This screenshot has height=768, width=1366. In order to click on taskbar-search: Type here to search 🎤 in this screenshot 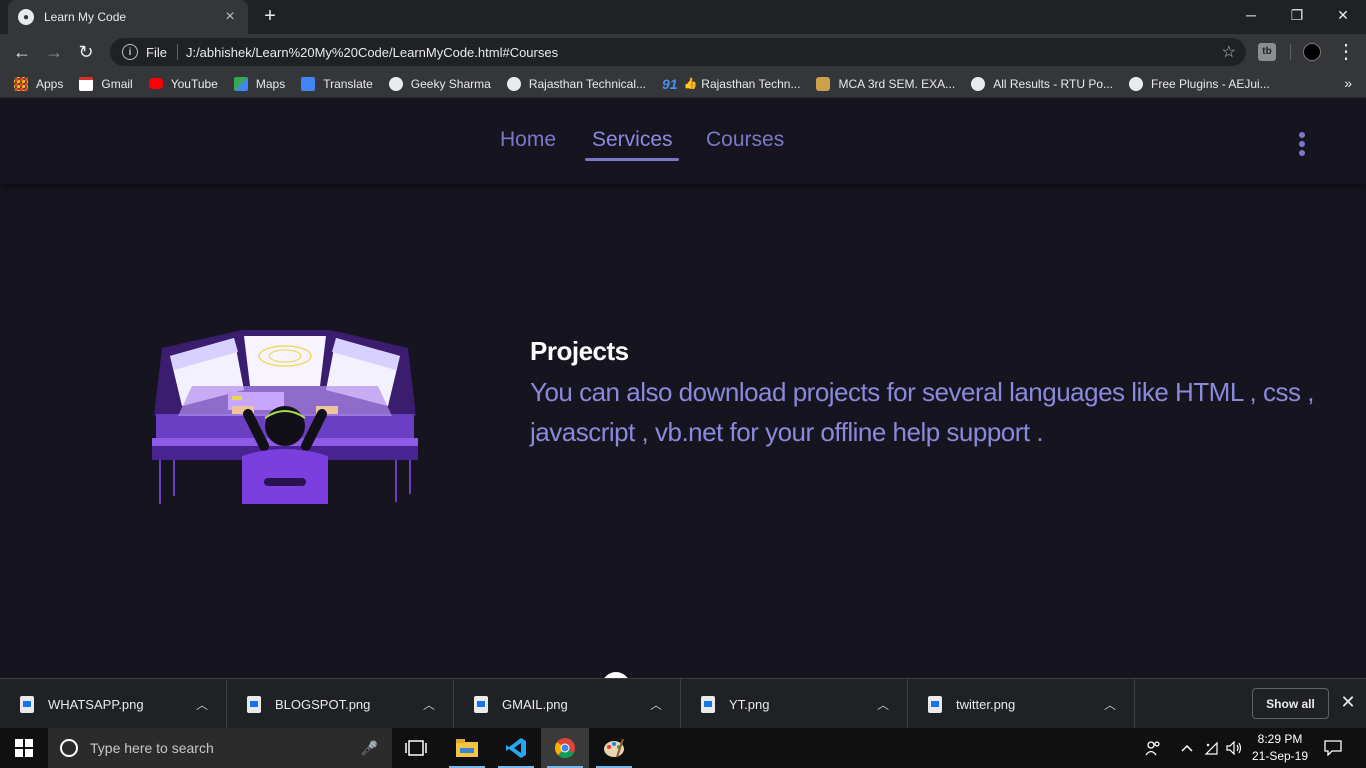, I will do `click(220, 748)`.